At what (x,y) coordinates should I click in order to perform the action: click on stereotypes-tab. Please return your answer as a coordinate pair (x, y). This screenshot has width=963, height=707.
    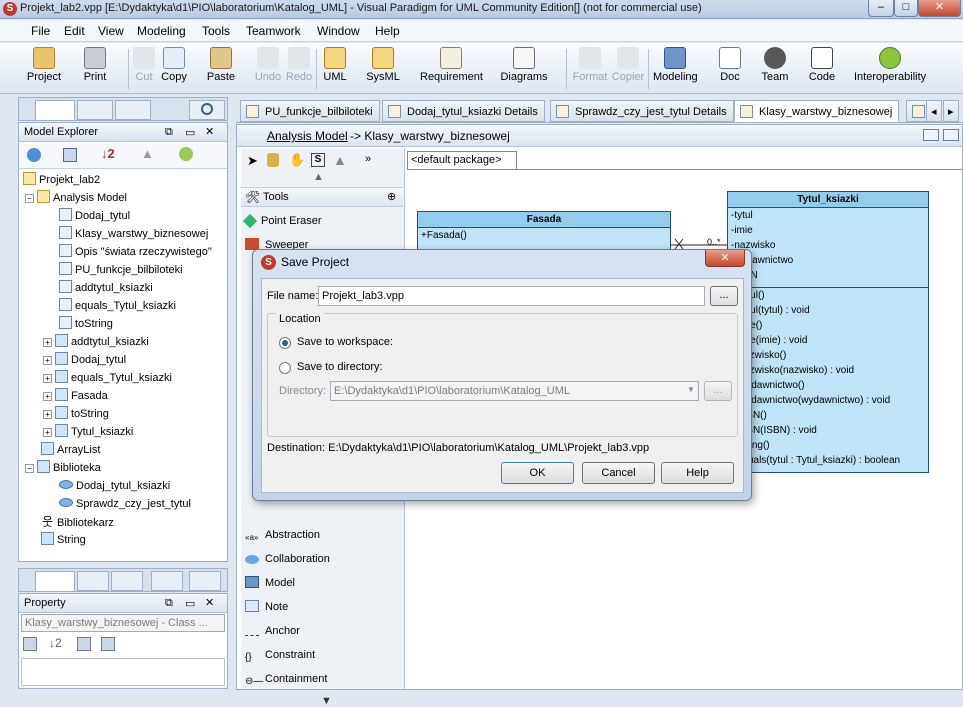
    Looking at the image, I should click on (167, 581).